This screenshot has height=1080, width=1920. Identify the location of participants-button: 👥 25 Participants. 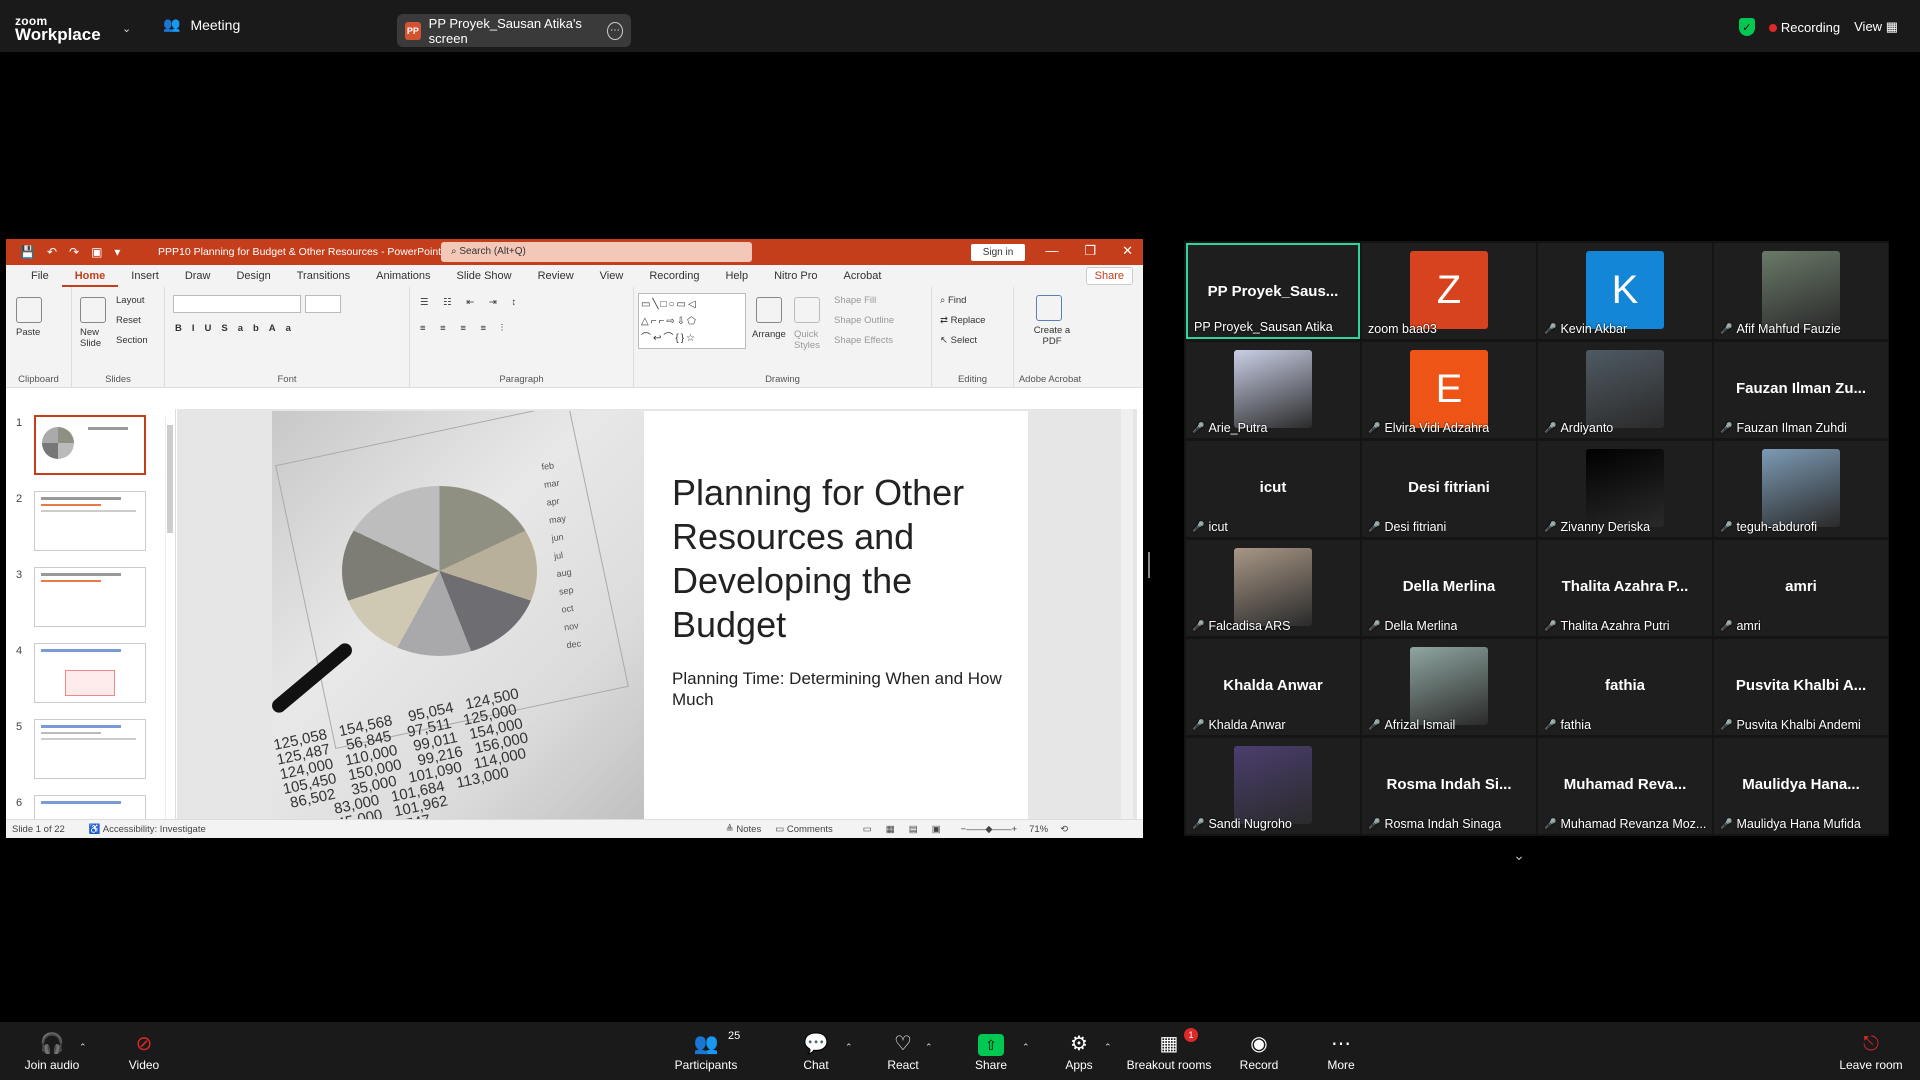
(707, 1051).